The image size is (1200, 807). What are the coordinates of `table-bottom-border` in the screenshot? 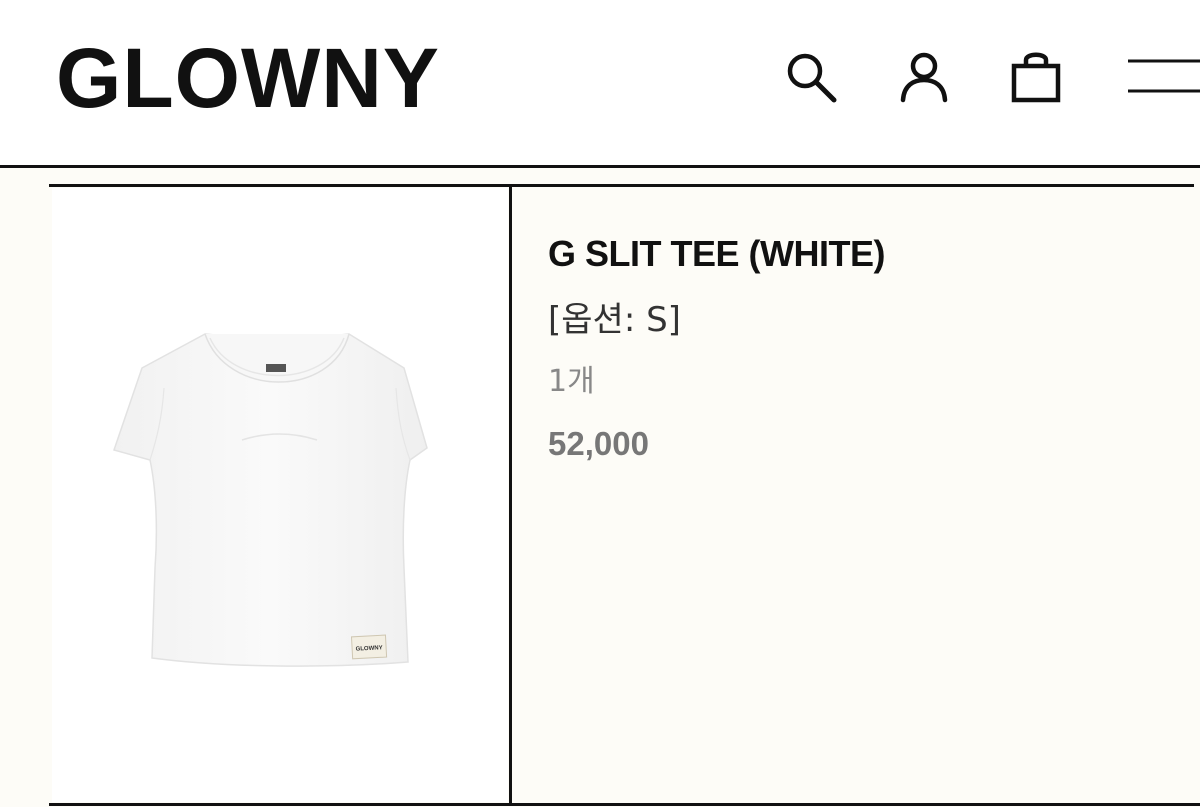 It's located at (624, 804).